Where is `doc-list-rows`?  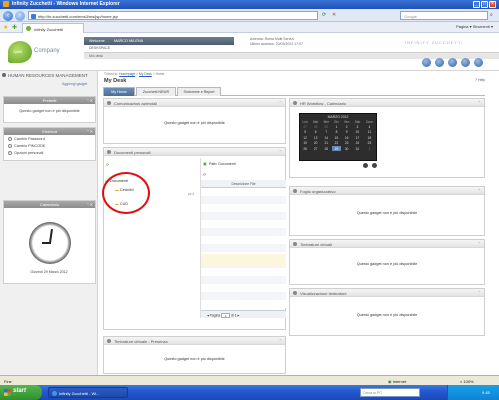 doc-list-rows is located at coordinates (243, 248).